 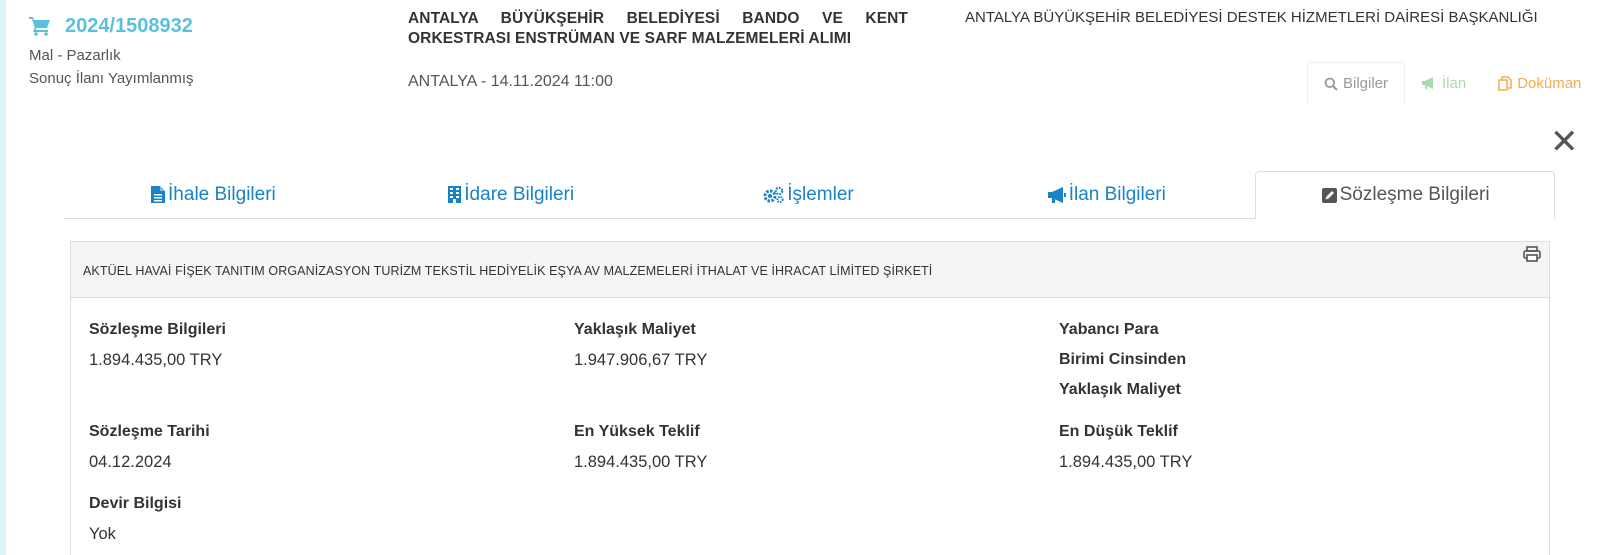 I want to click on tab-label: İhale Bilgileri, so click(x=222, y=194).